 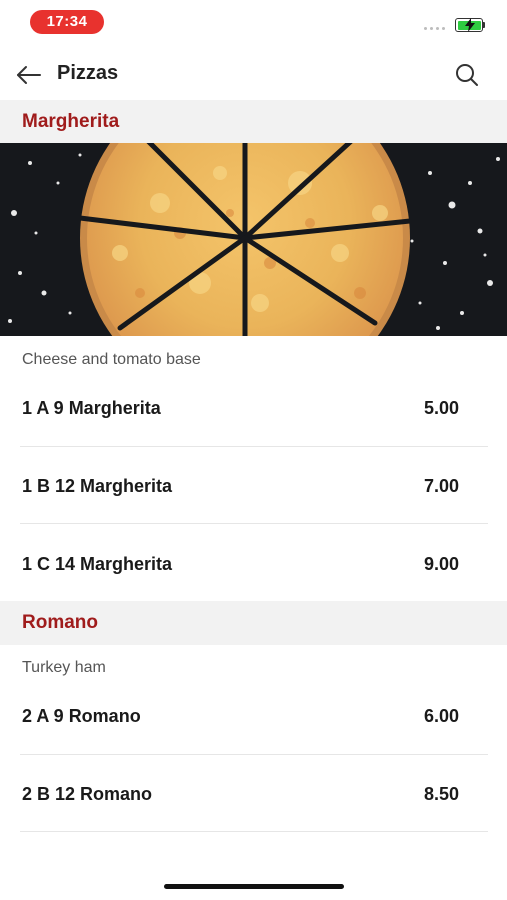 I want to click on page-title: Pizzas, so click(x=88, y=73).